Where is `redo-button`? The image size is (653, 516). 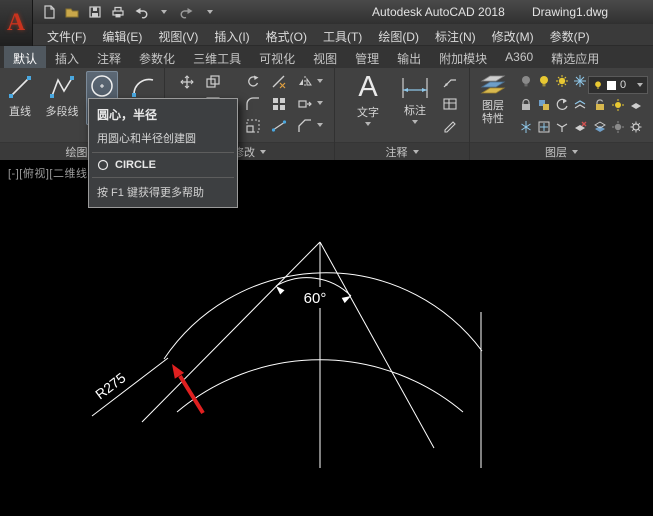
redo-button is located at coordinates (187, 11).